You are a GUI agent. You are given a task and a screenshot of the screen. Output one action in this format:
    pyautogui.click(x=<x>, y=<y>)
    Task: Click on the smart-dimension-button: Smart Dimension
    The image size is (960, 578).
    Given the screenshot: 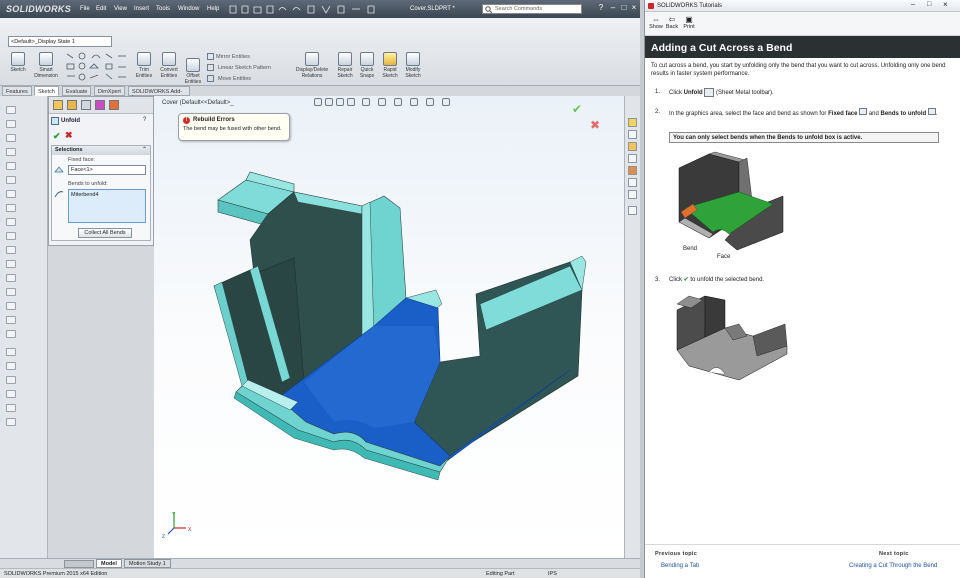 What is the action you would take?
    pyautogui.click(x=46, y=65)
    